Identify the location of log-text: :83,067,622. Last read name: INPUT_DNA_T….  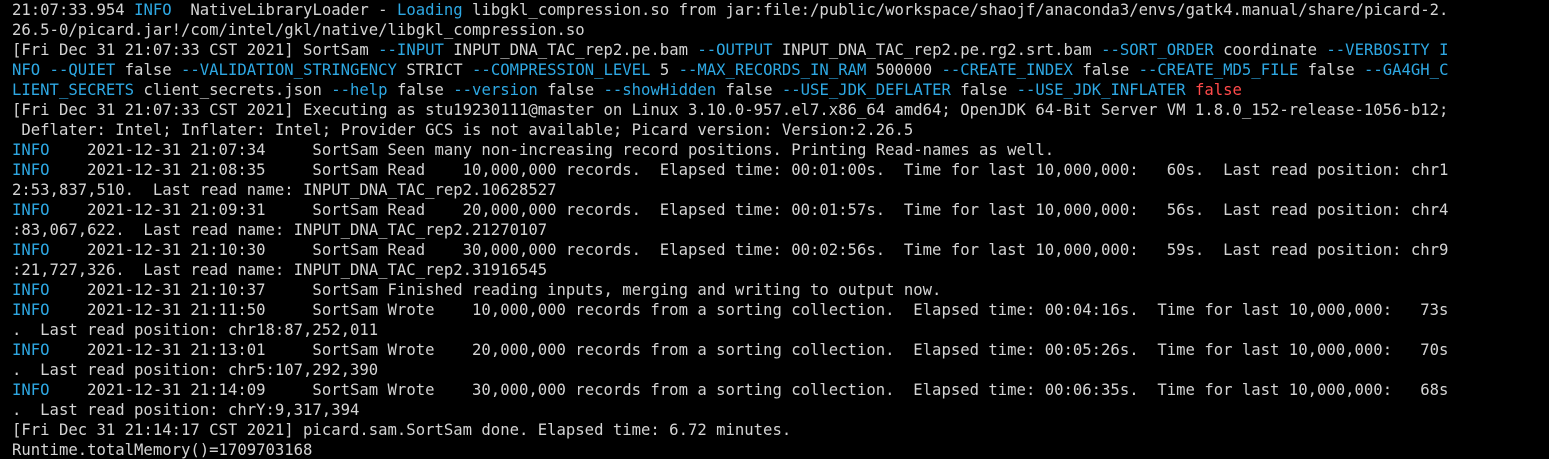
(280, 230).